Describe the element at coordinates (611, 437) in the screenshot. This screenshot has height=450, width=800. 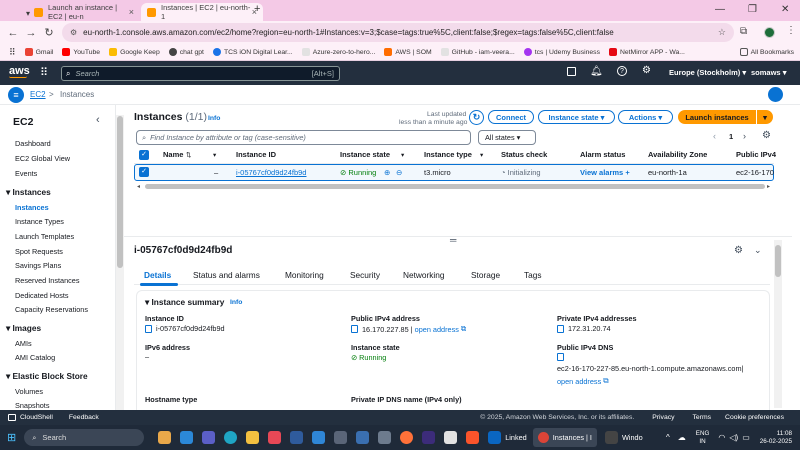
I see `terminal-icon` at that location.